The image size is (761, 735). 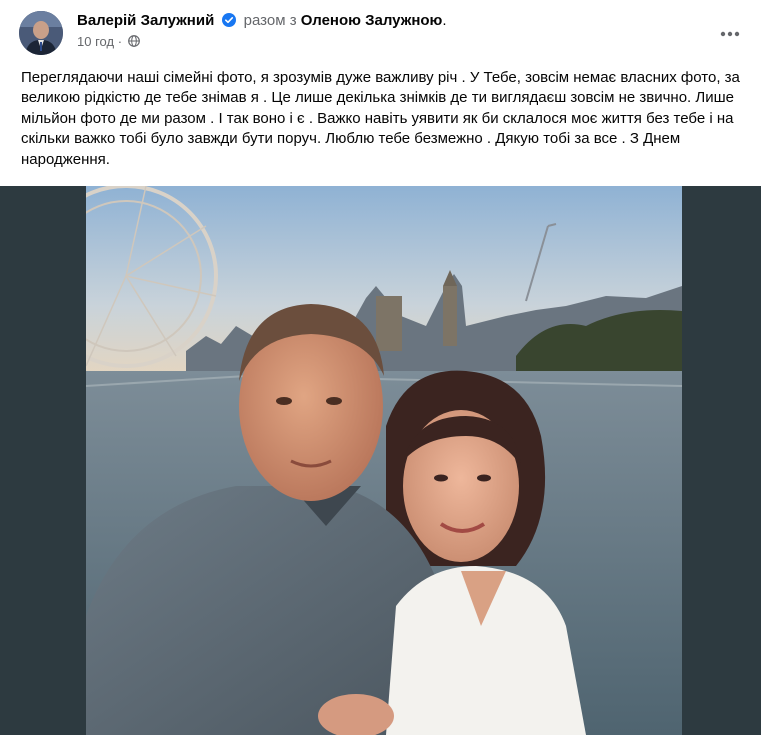 What do you see at coordinates (145, 20) in the screenshot?
I see `author-name: Валерій Залужний` at bounding box center [145, 20].